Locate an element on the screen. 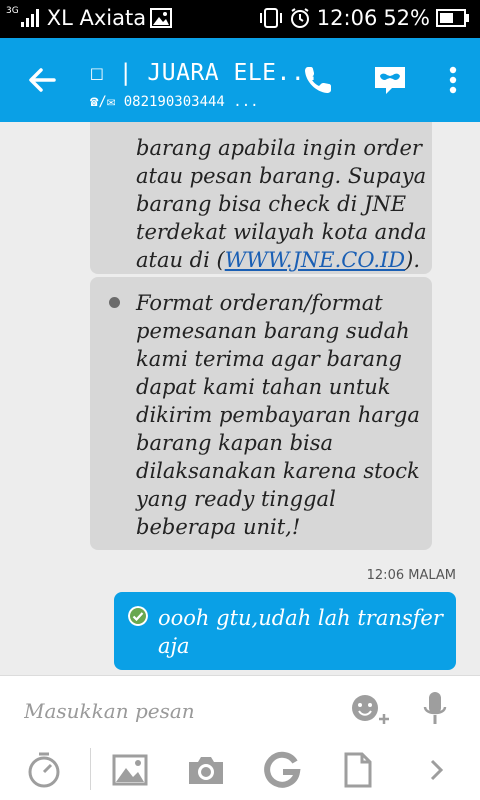  image-notification-icon is located at coordinates (161, 18).